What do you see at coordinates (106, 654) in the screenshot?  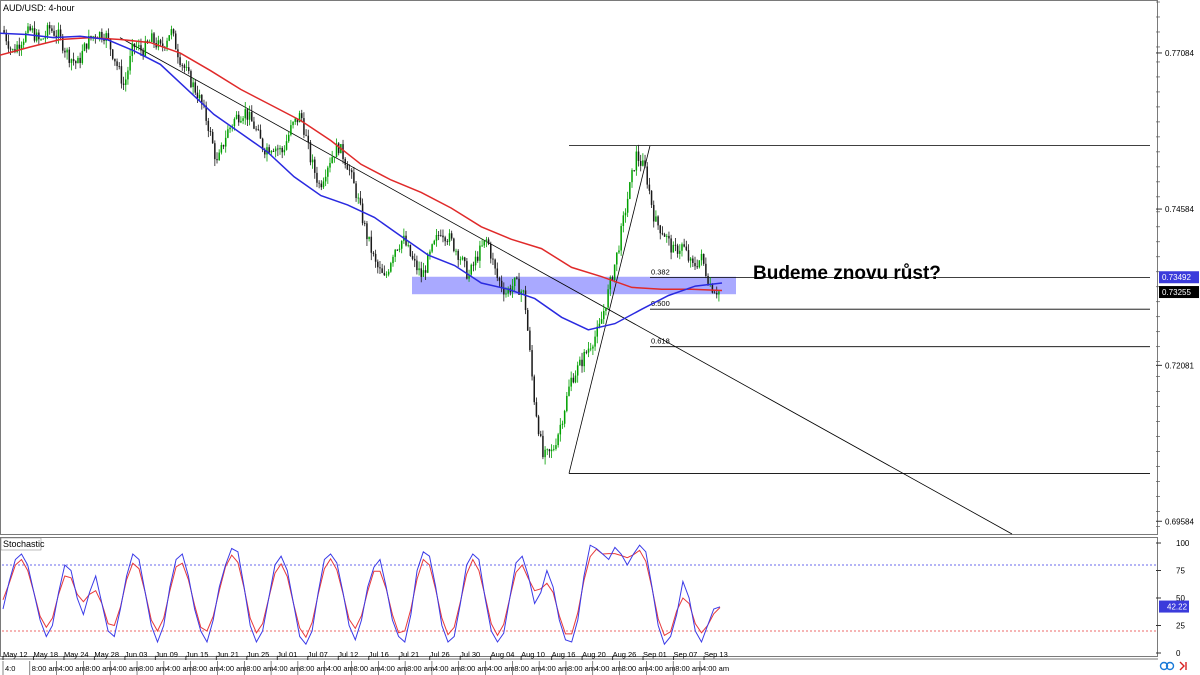 I see `date-label: May 28` at bounding box center [106, 654].